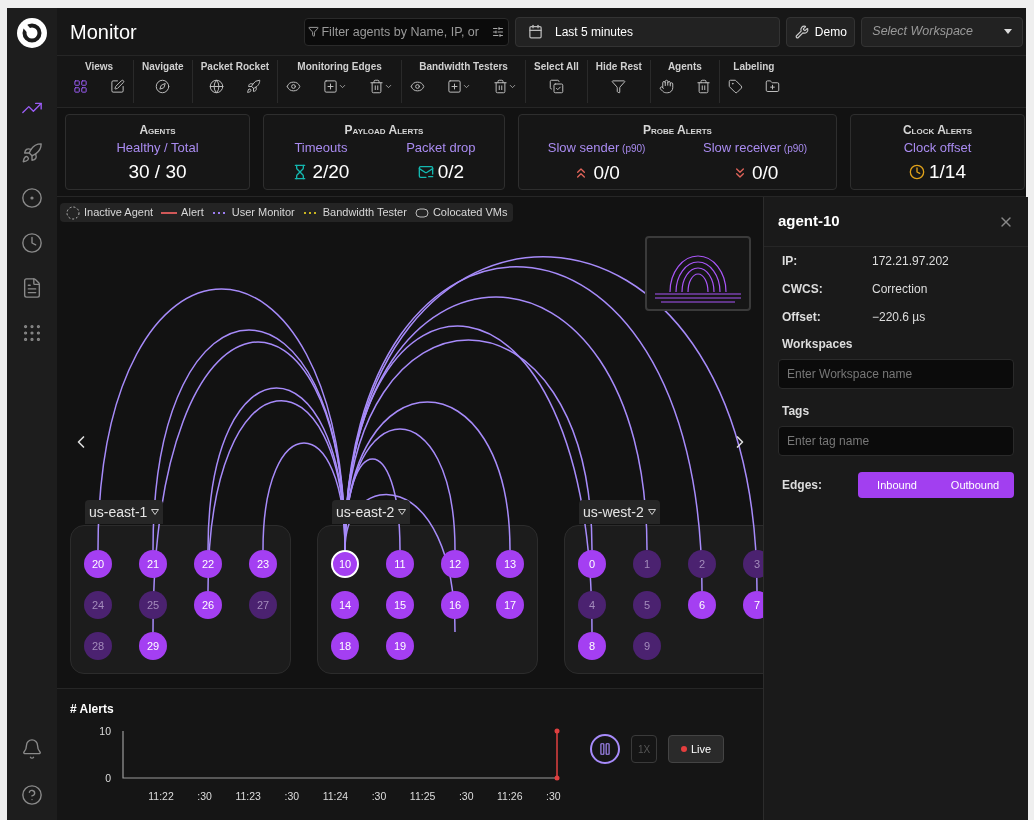 Image resolution: width=1034 pixels, height=820 pixels. What do you see at coordinates (803, 289) in the screenshot?
I see `field-label: CWCS:` at bounding box center [803, 289].